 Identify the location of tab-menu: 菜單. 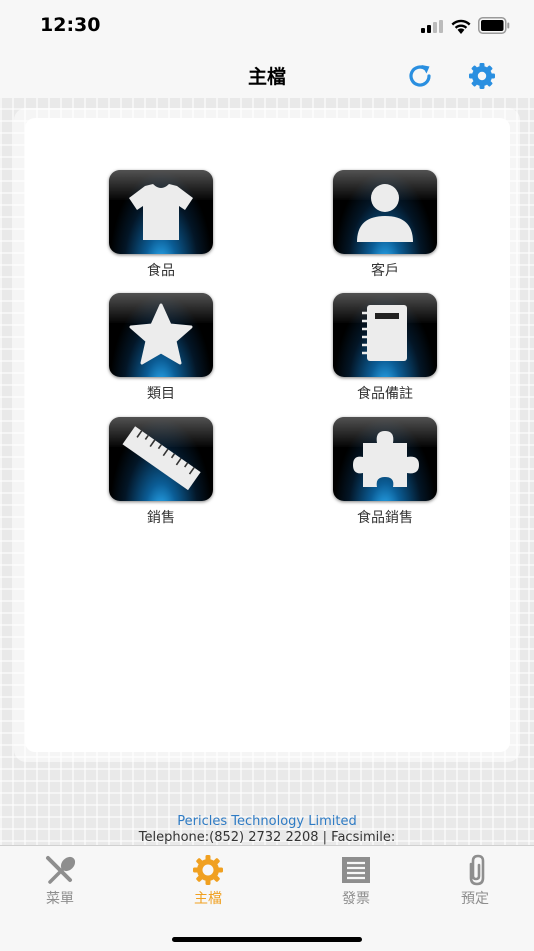
(60, 881).